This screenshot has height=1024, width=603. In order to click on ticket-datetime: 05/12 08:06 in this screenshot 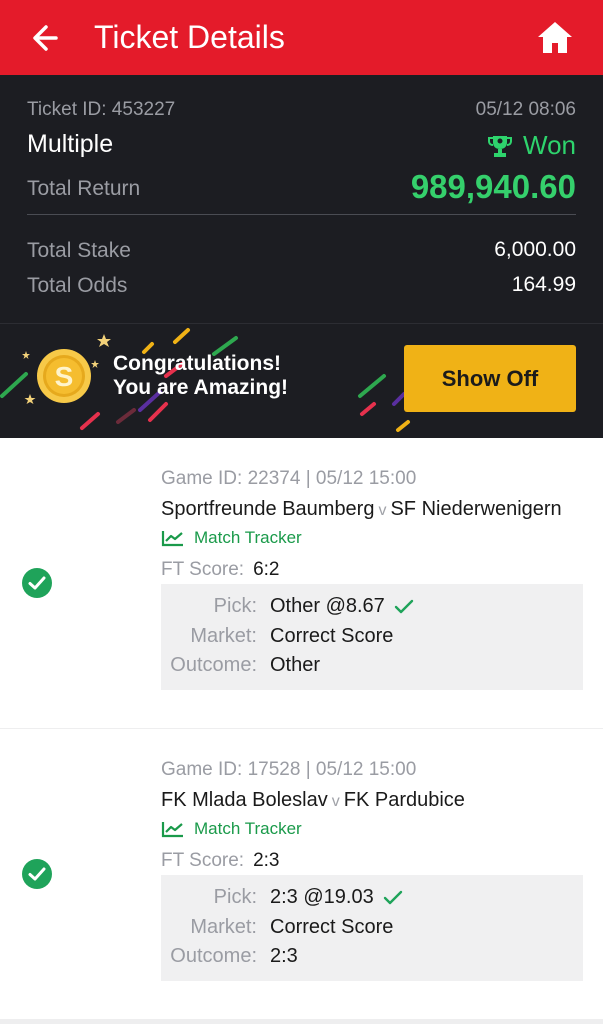, I will do `click(525, 109)`.